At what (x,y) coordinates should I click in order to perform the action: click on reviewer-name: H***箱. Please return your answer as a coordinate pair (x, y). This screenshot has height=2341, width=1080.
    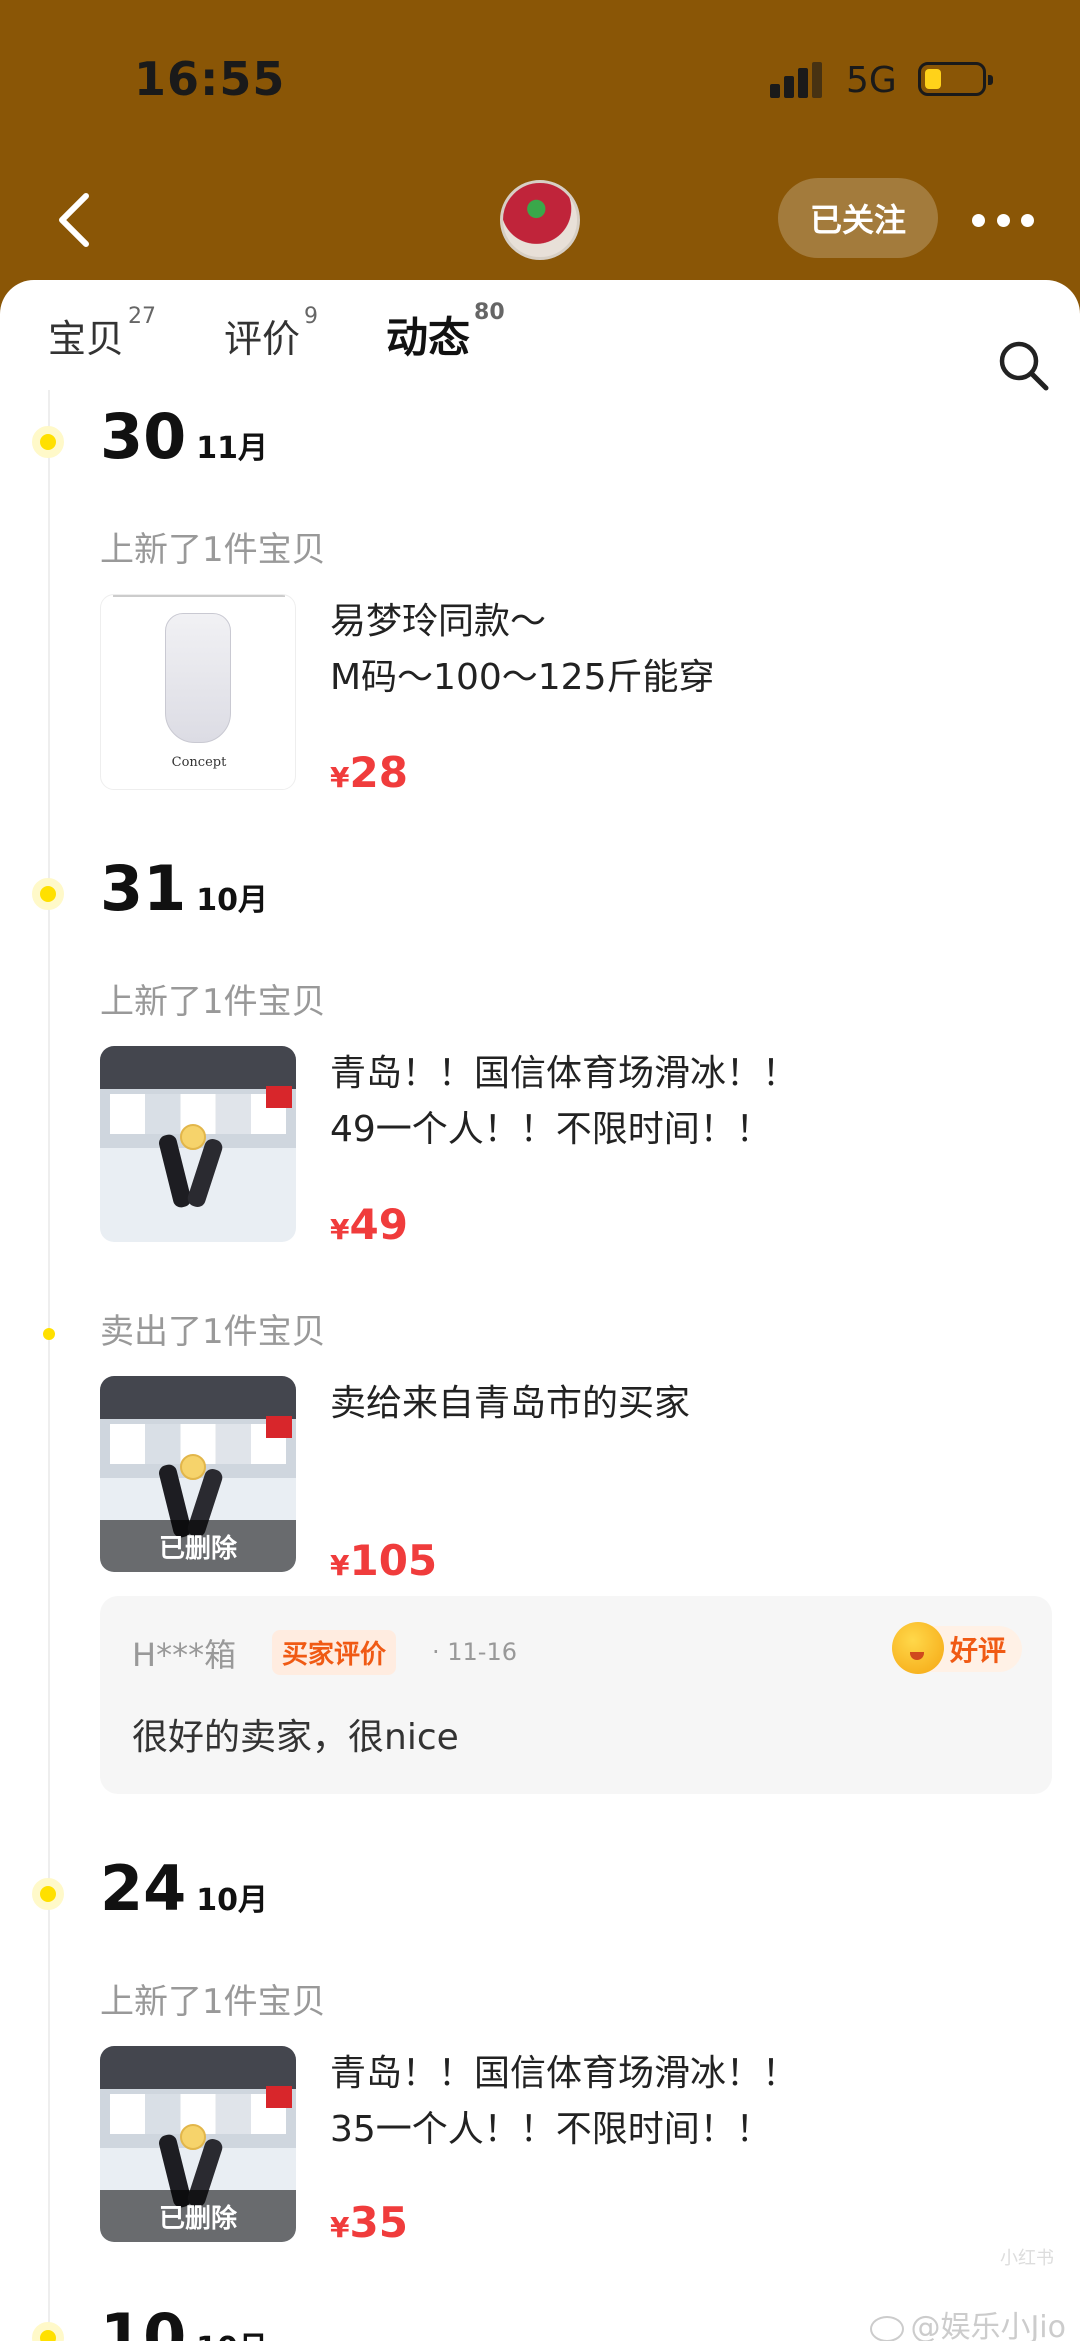
    Looking at the image, I should click on (184, 1655).